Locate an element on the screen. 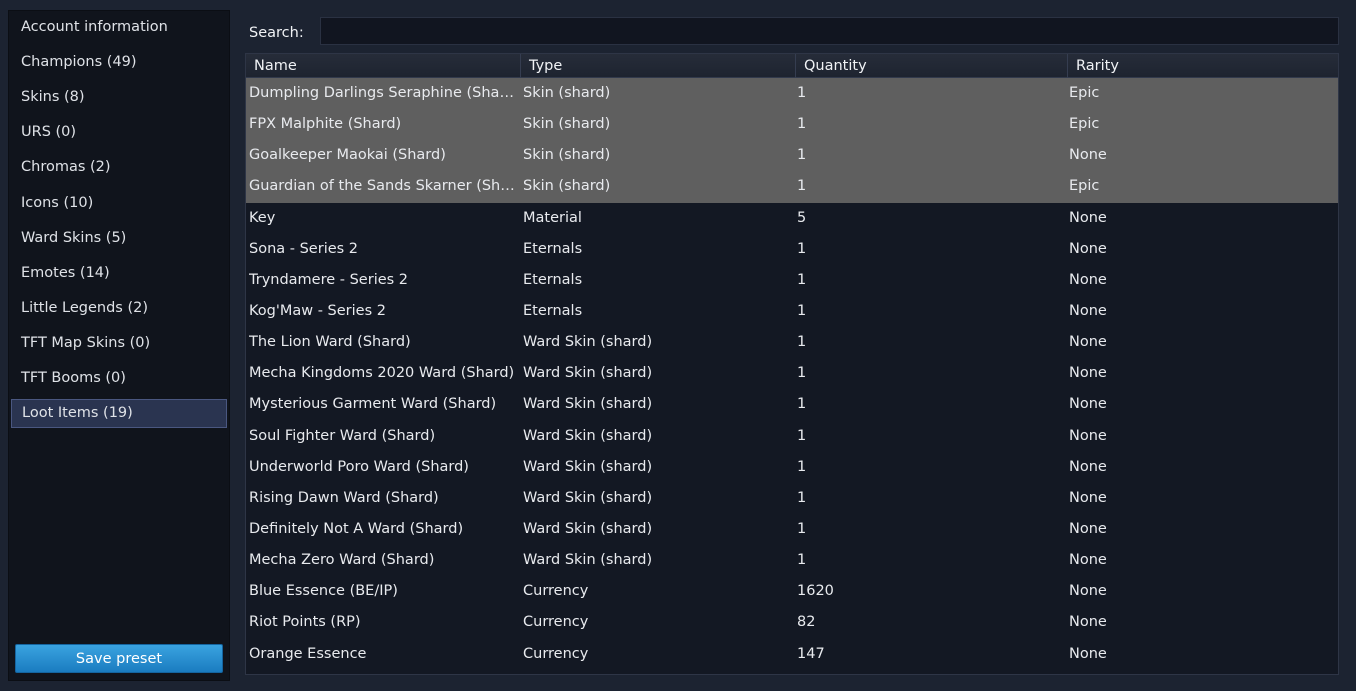  table-row: Blue Essence (BE/IP) Currency 1620 None is located at coordinates (792, 591).